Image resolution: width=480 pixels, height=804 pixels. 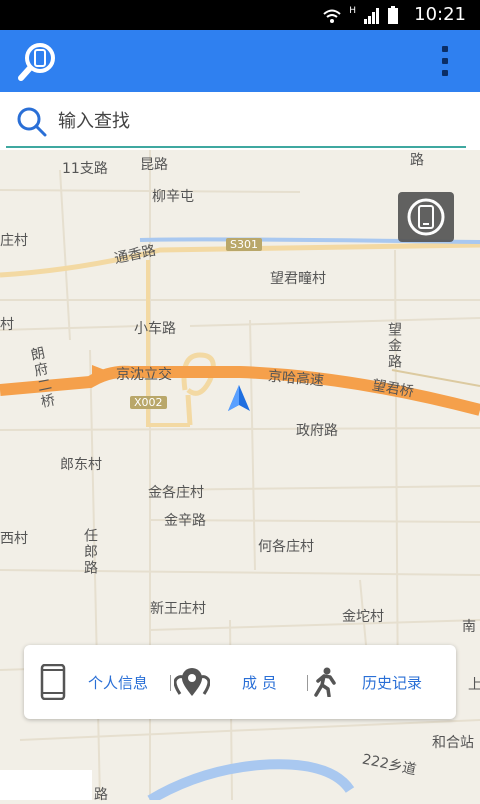 What do you see at coordinates (239, 398) in the screenshot?
I see `current-location-arrow-icon` at bounding box center [239, 398].